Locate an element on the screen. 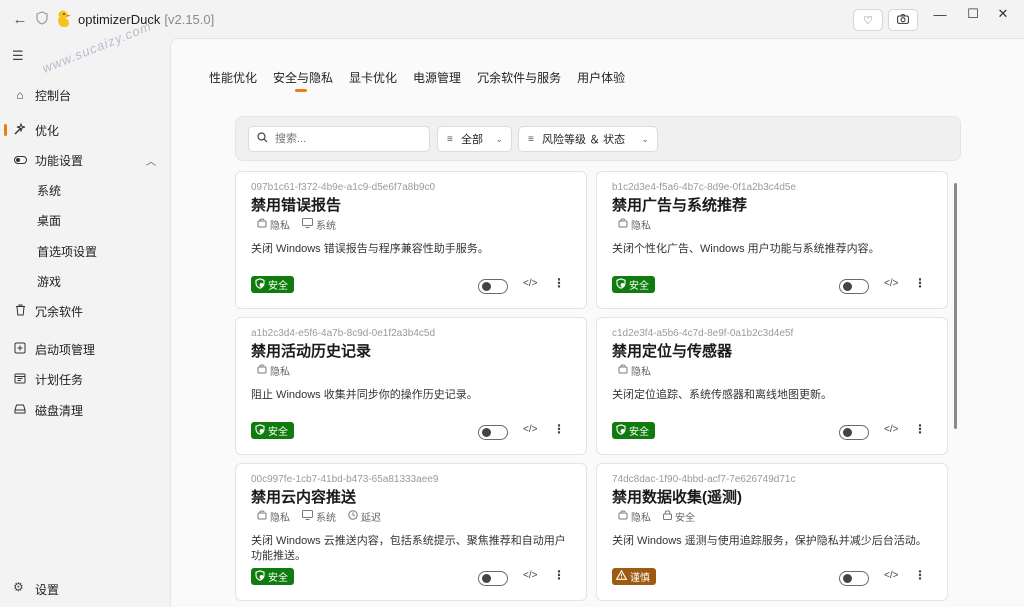 The height and width of the screenshot is (607, 1024). tab-performance: 性能优化 is located at coordinates (233, 80).